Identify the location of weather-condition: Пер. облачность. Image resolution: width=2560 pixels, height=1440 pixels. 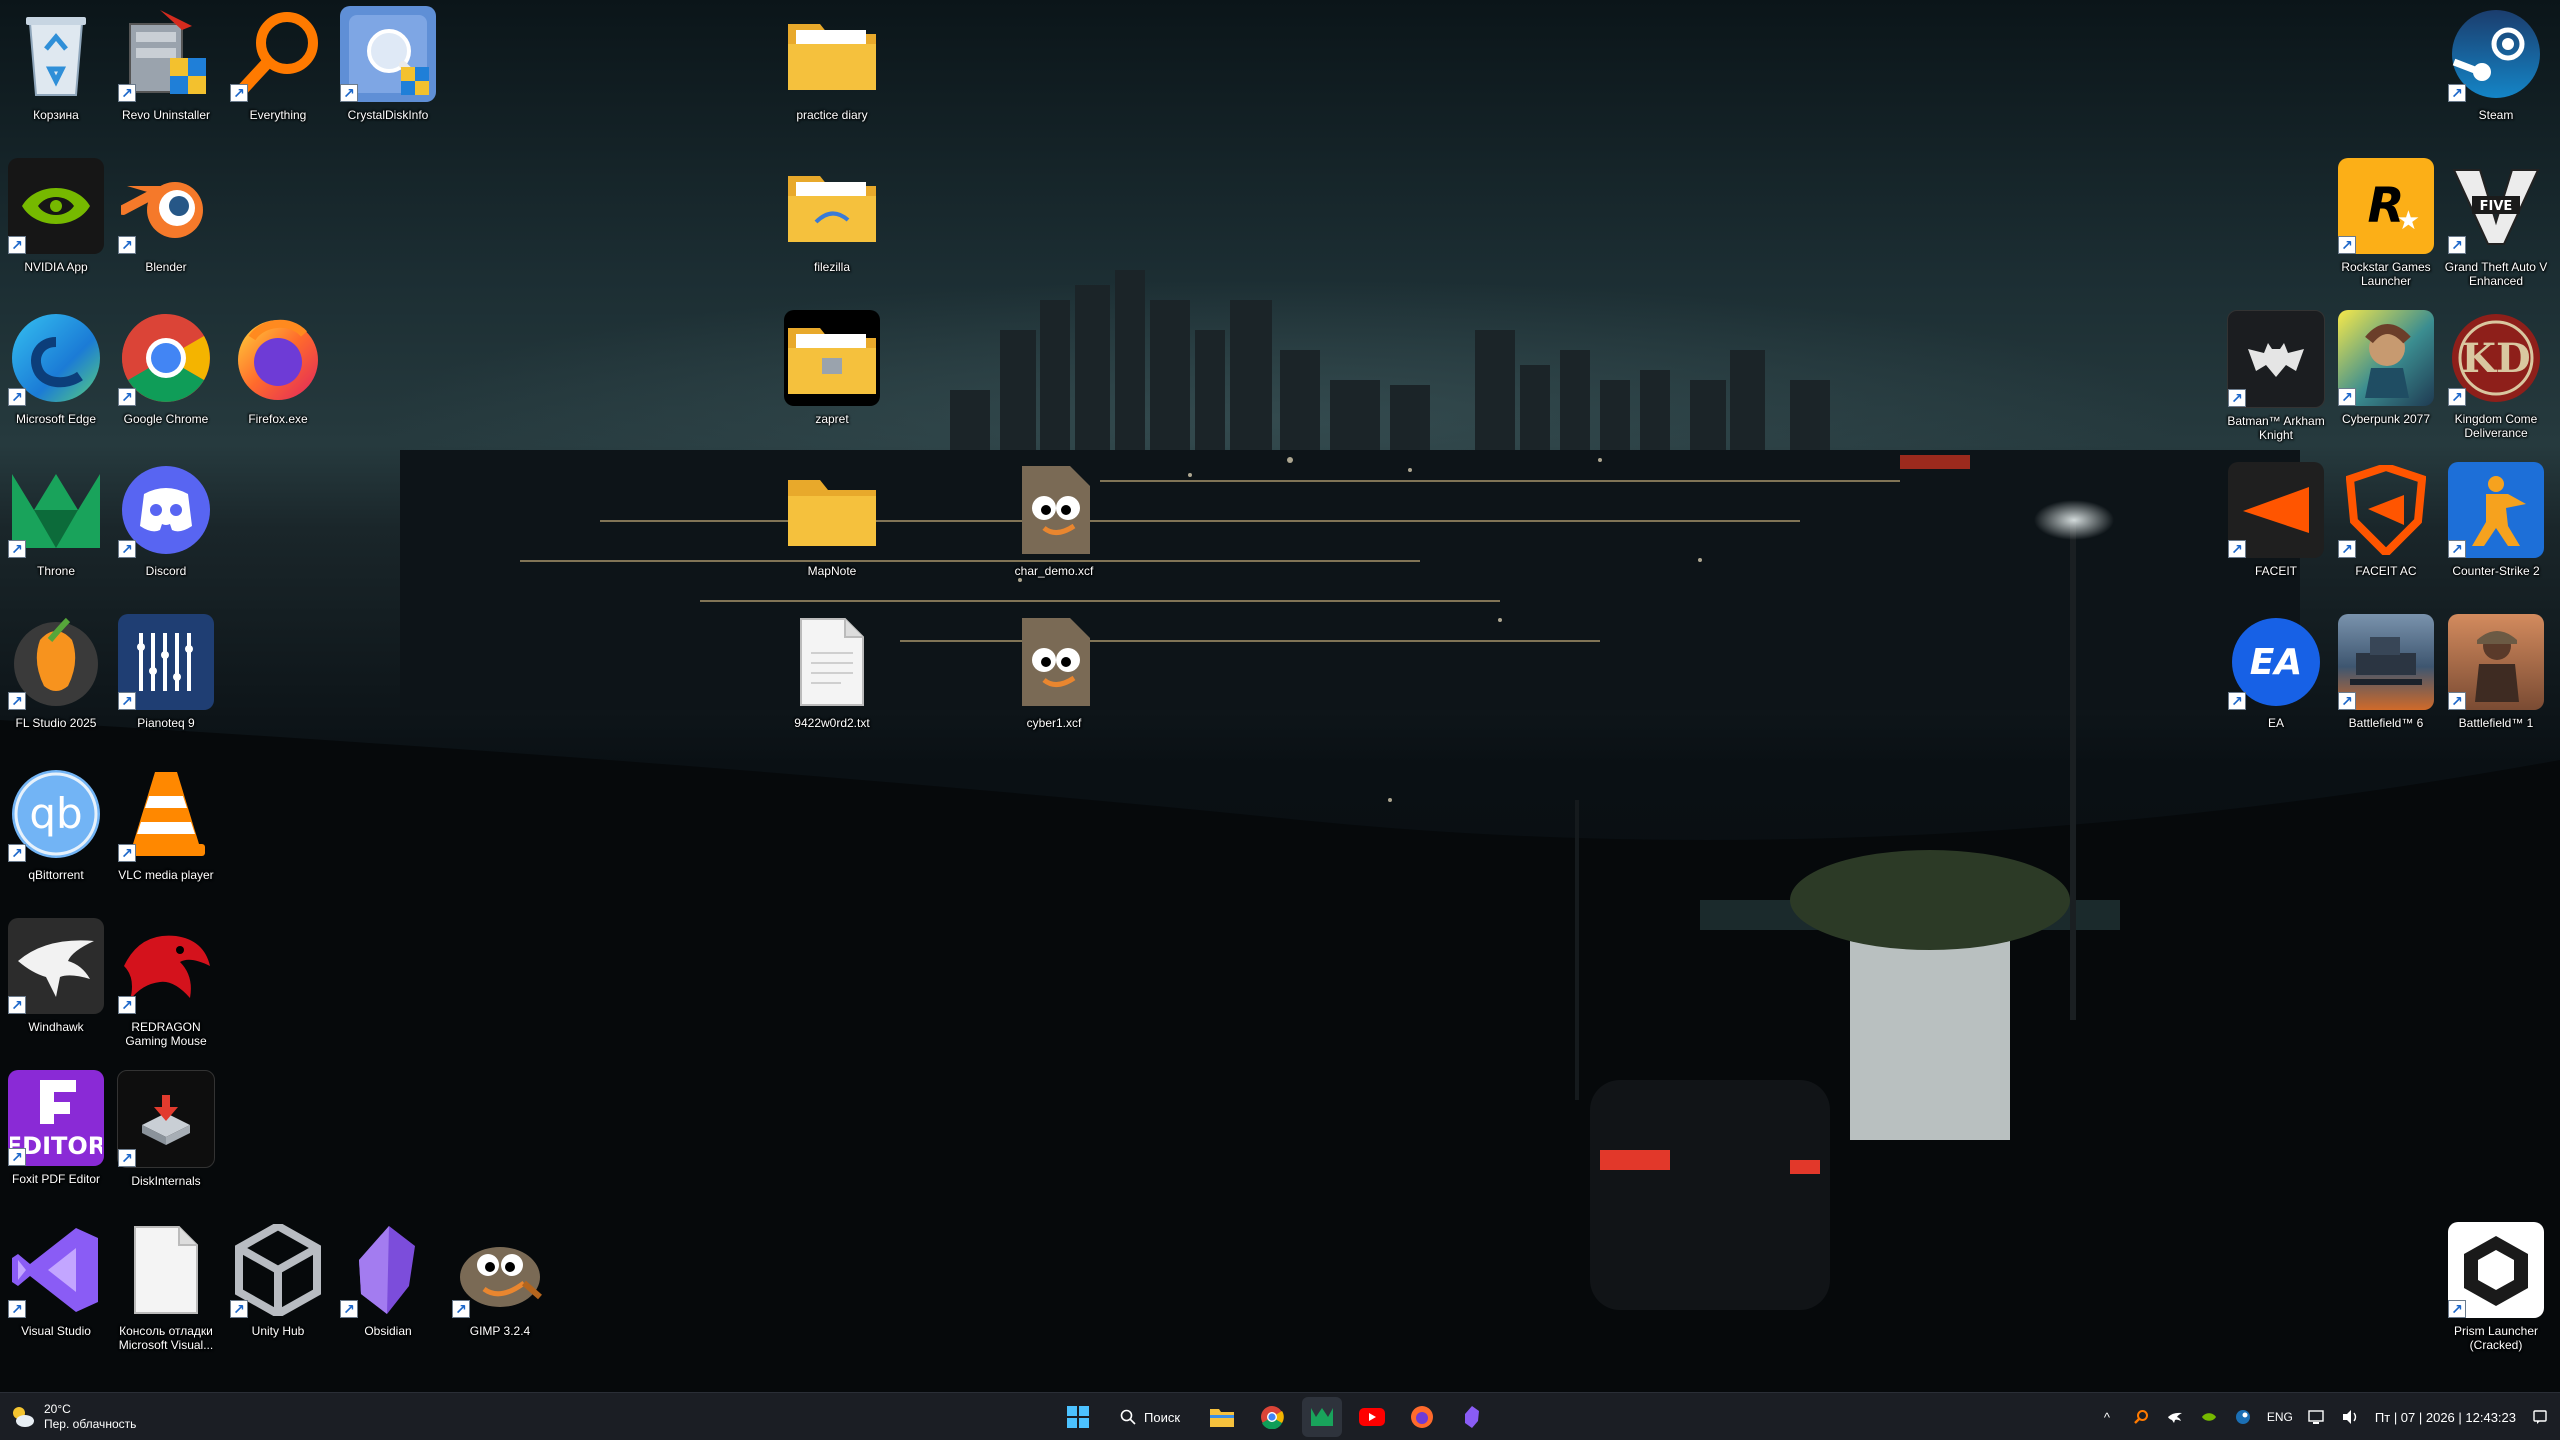
(90, 1424).